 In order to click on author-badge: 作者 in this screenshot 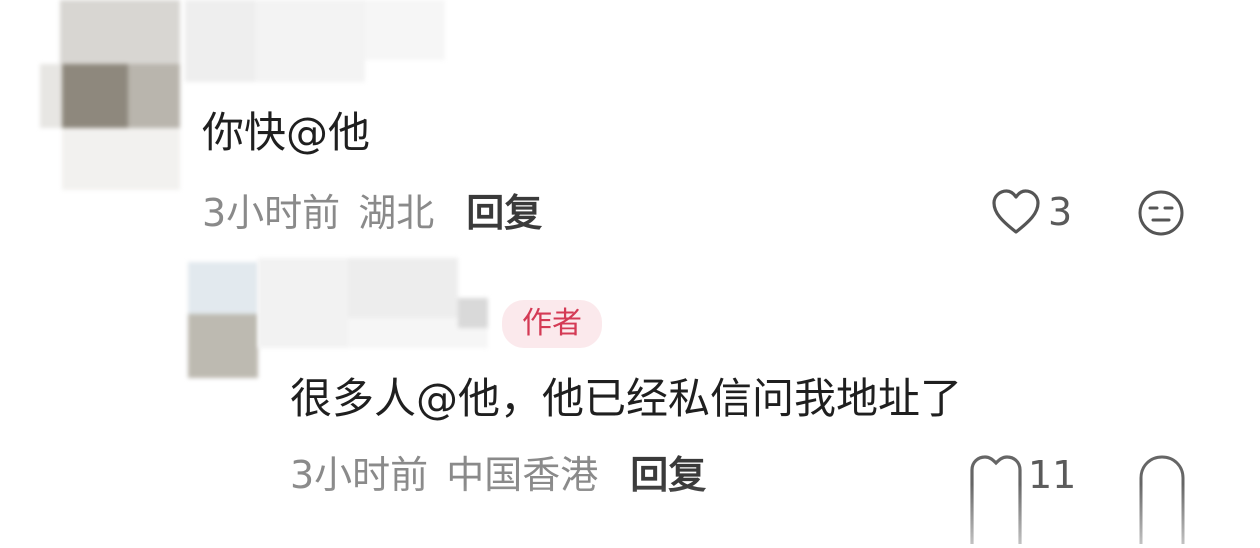, I will do `click(552, 324)`.